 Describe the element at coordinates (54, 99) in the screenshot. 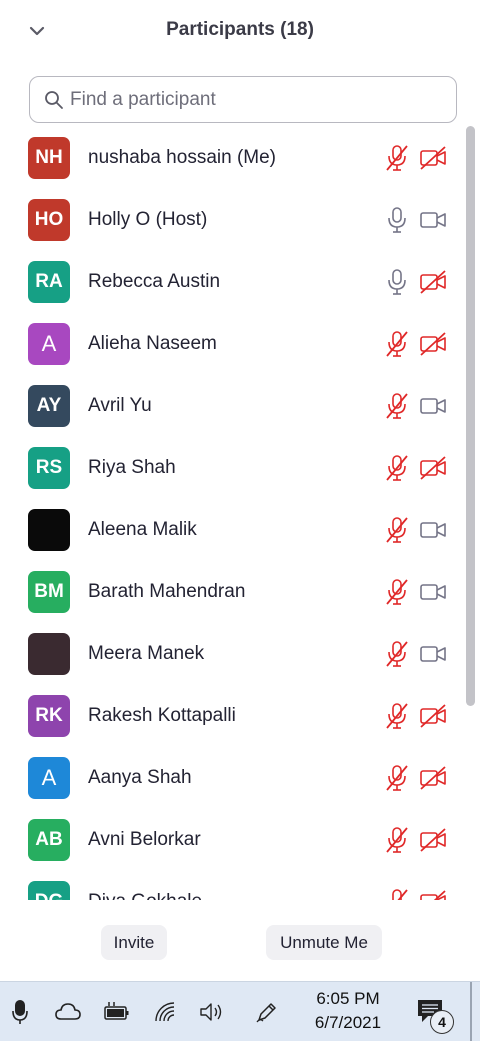

I see `search-icon` at that location.